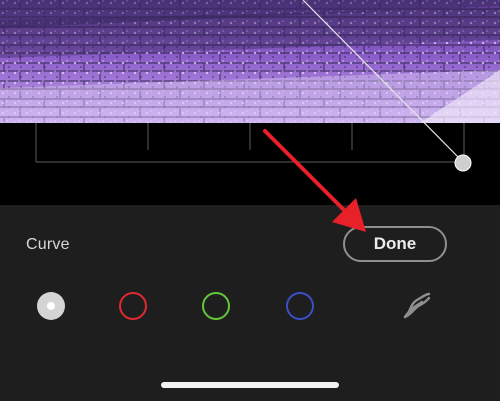  What do you see at coordinates (250, 385) in the screenshot?
I see `home-indicator` at bounding box center [250, 385].